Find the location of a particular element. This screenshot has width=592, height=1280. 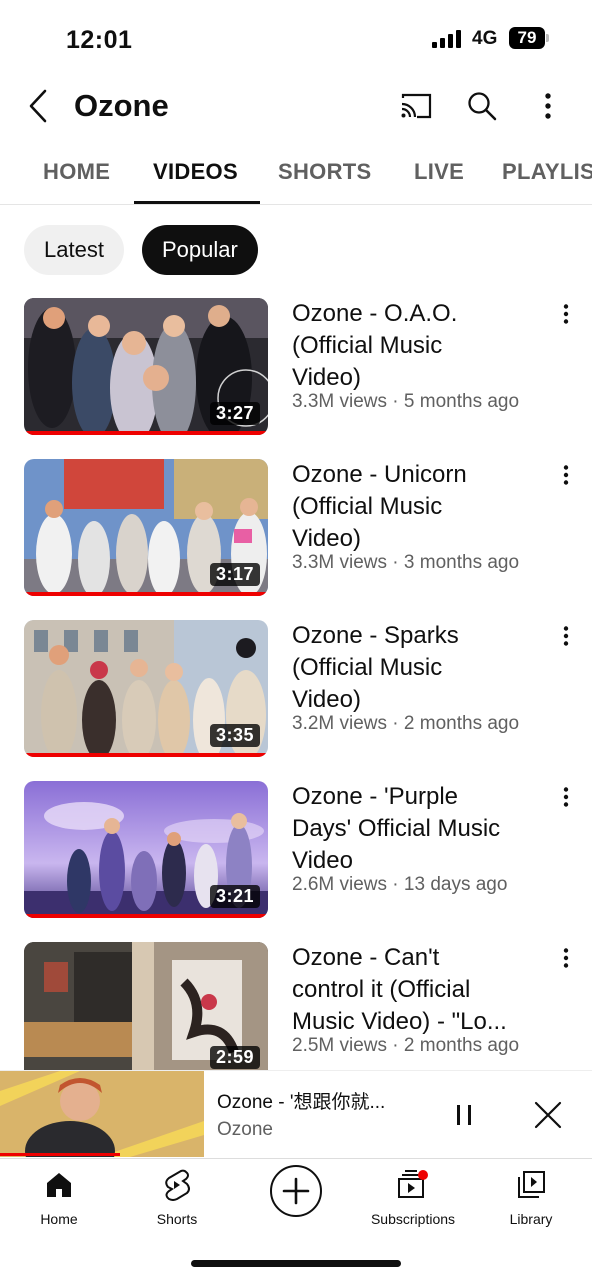

pause-icon is located at coordinates (464, 1115).